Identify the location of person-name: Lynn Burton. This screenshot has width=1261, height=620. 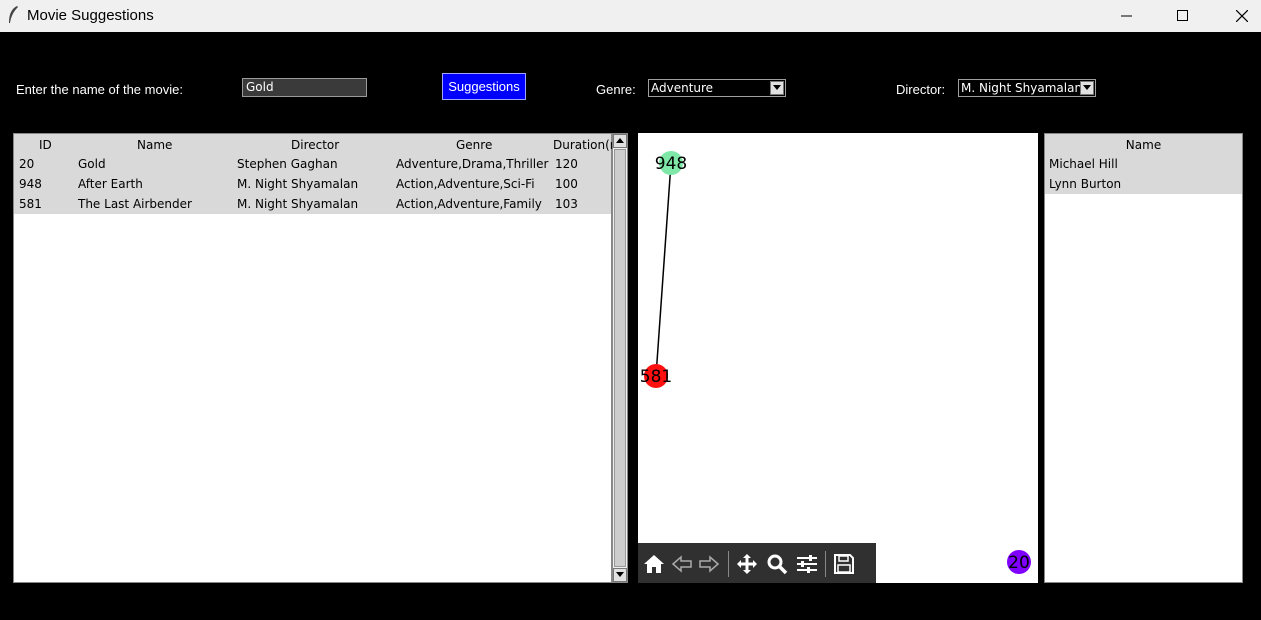
(1085, 184).